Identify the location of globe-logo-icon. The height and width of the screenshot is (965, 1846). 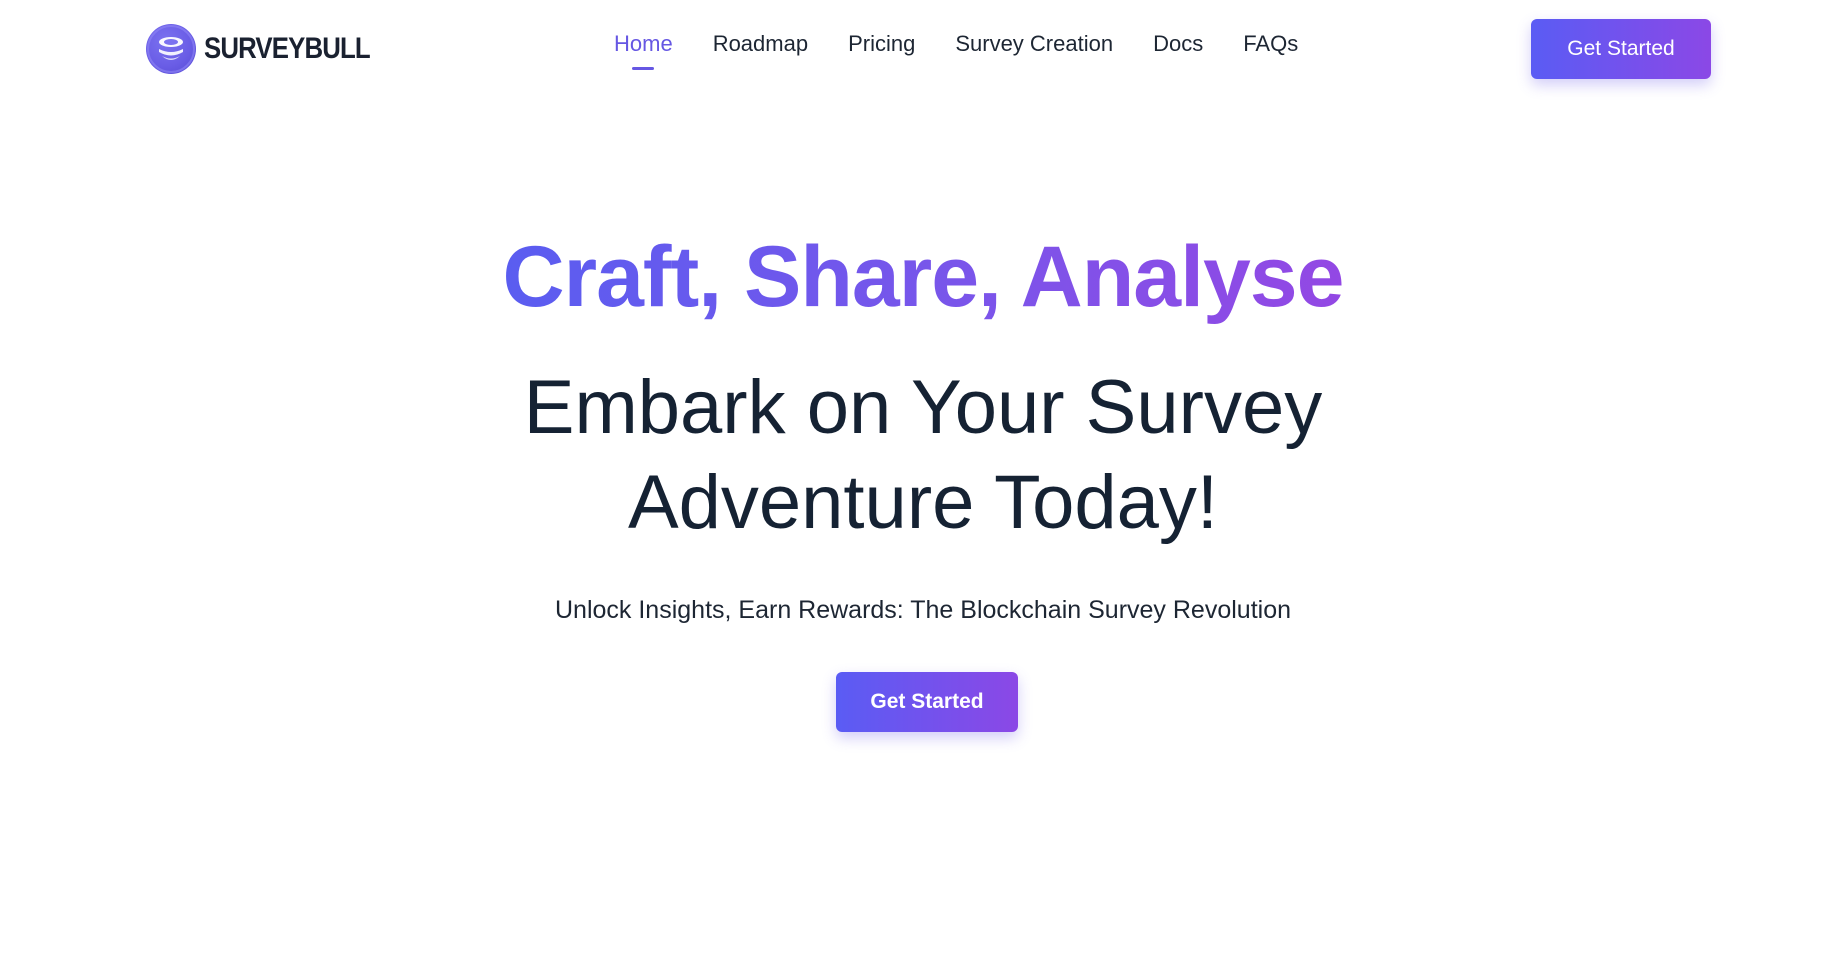
(171, 49).